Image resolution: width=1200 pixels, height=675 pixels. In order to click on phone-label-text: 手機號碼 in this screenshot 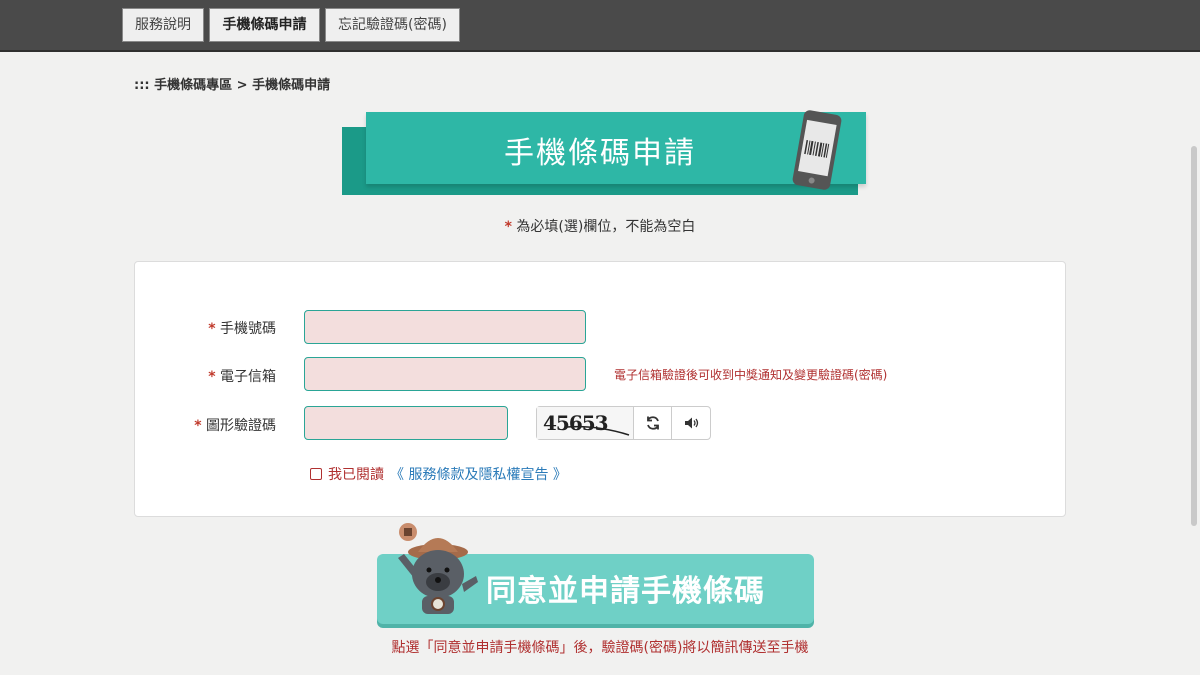, I will do `click(248, 329)`.